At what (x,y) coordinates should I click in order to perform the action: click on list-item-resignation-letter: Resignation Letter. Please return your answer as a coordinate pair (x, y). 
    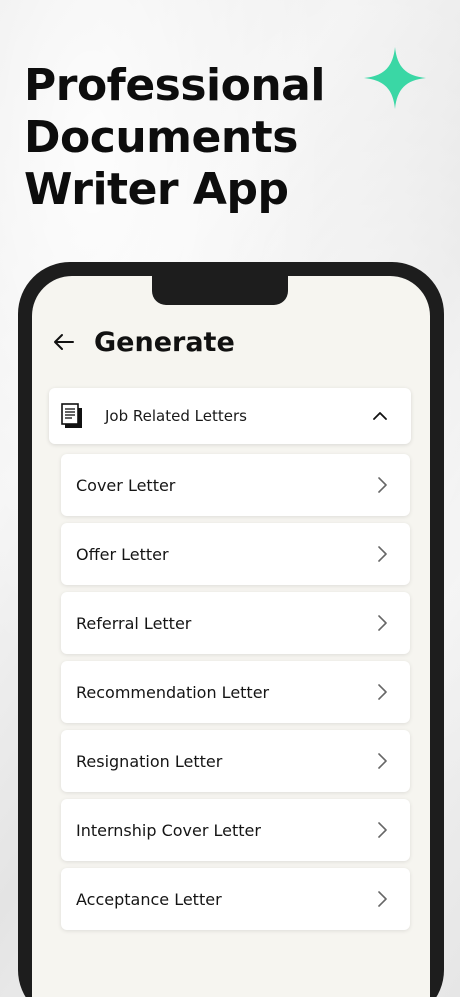
    Looking at the image, I should click on (235, 761).